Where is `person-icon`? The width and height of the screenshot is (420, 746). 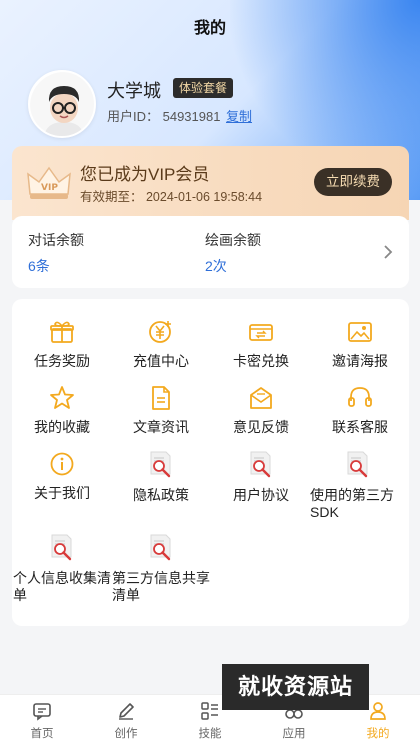 person-icon is located at coordinates (378, 711).